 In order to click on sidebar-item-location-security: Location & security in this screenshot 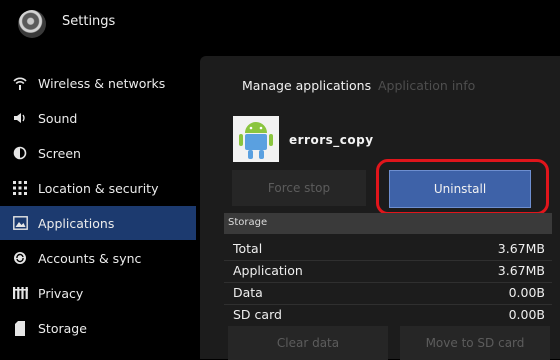, I will do `click(98, 188)`.